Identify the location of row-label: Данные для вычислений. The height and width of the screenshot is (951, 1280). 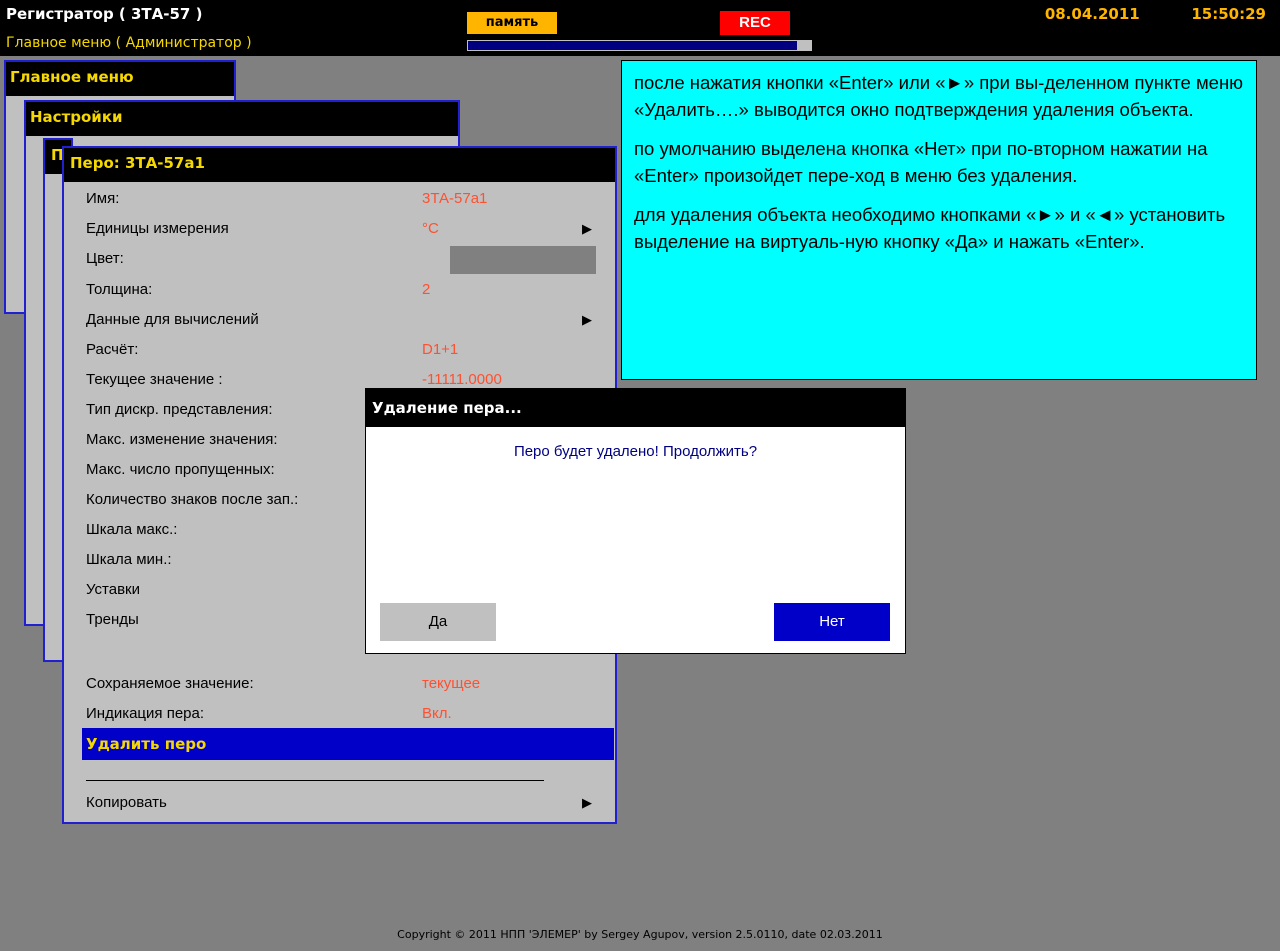
(172, 319).